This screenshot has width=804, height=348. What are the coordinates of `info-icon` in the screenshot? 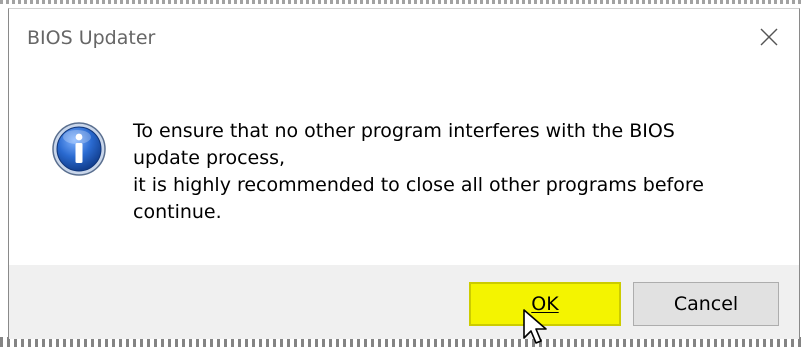 It's located at (79, 149).